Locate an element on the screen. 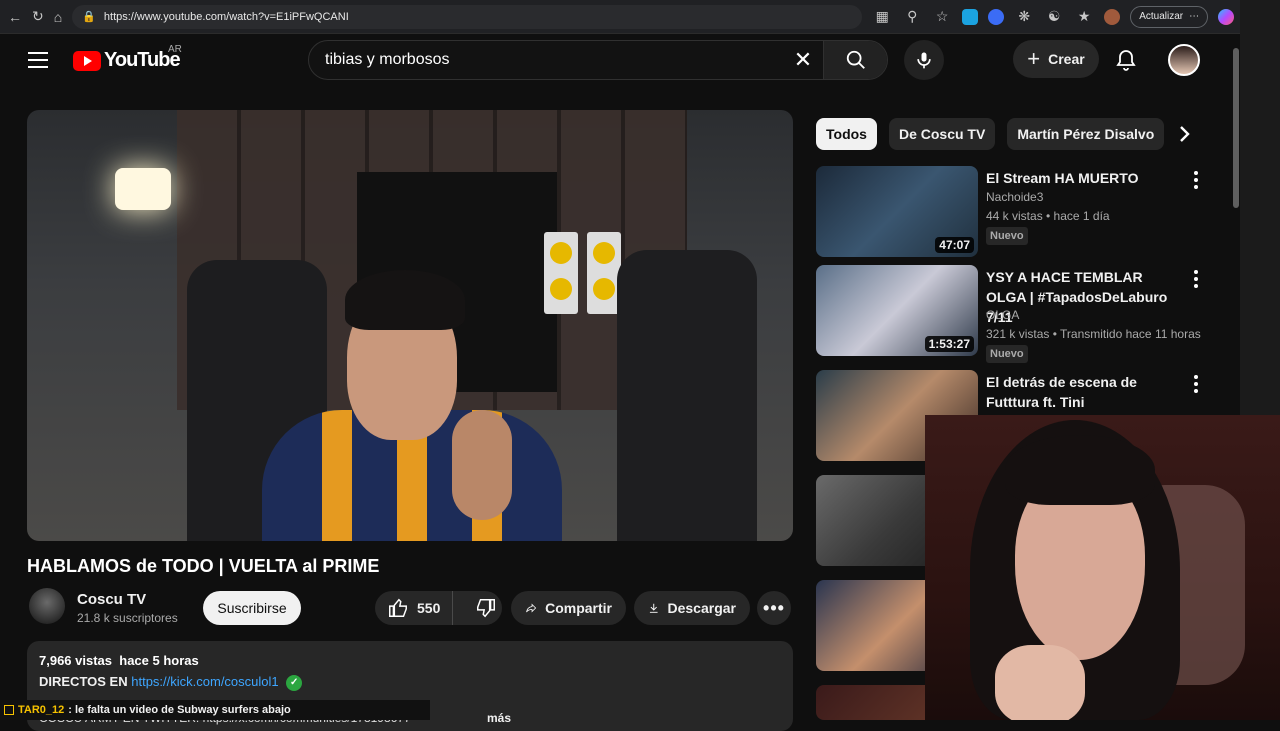 The image size is (1280, 731). scrollbar-thumb is located at coordinates (1236, 128).